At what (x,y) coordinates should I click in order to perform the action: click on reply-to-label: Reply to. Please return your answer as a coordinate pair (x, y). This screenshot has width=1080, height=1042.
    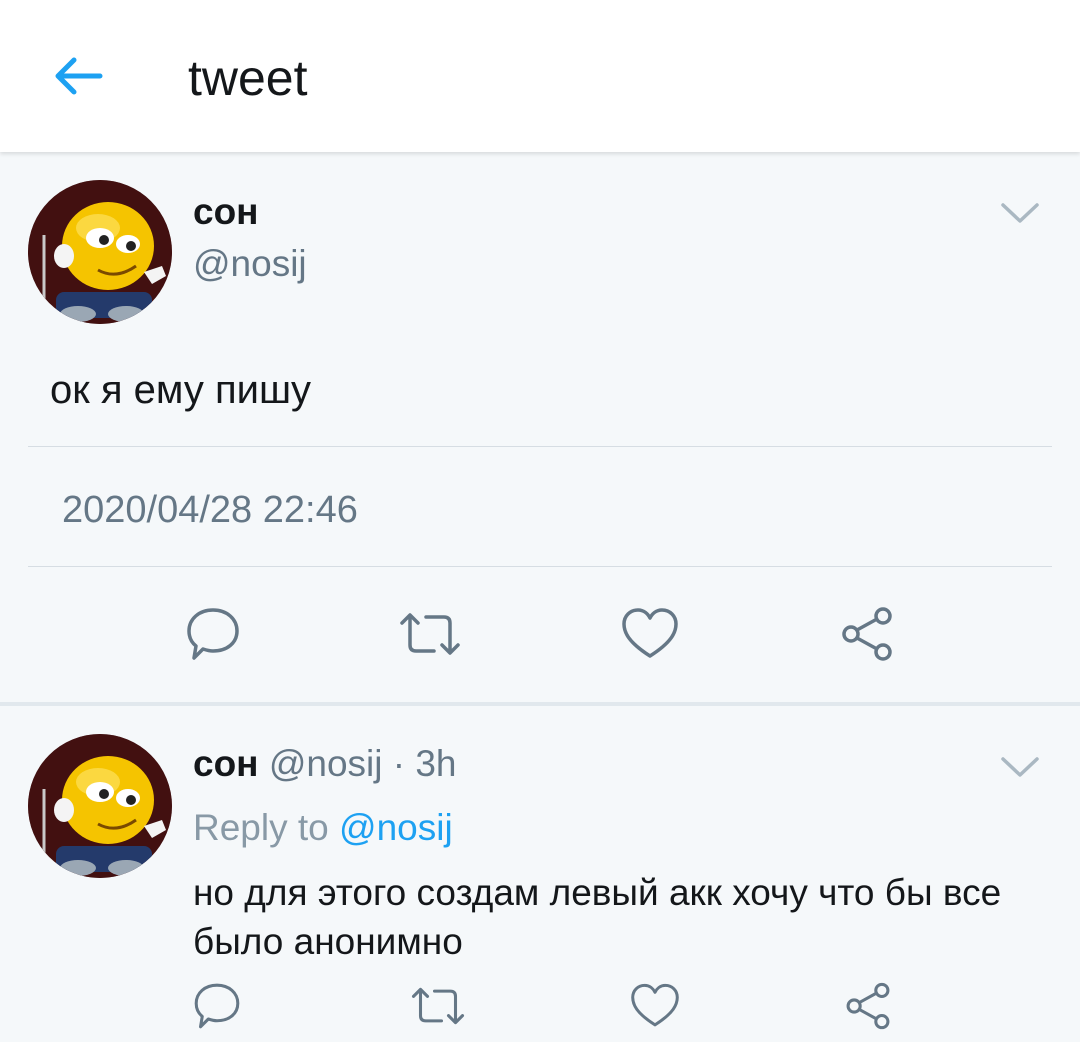
    Looking at the image, I should click on (261, 827).